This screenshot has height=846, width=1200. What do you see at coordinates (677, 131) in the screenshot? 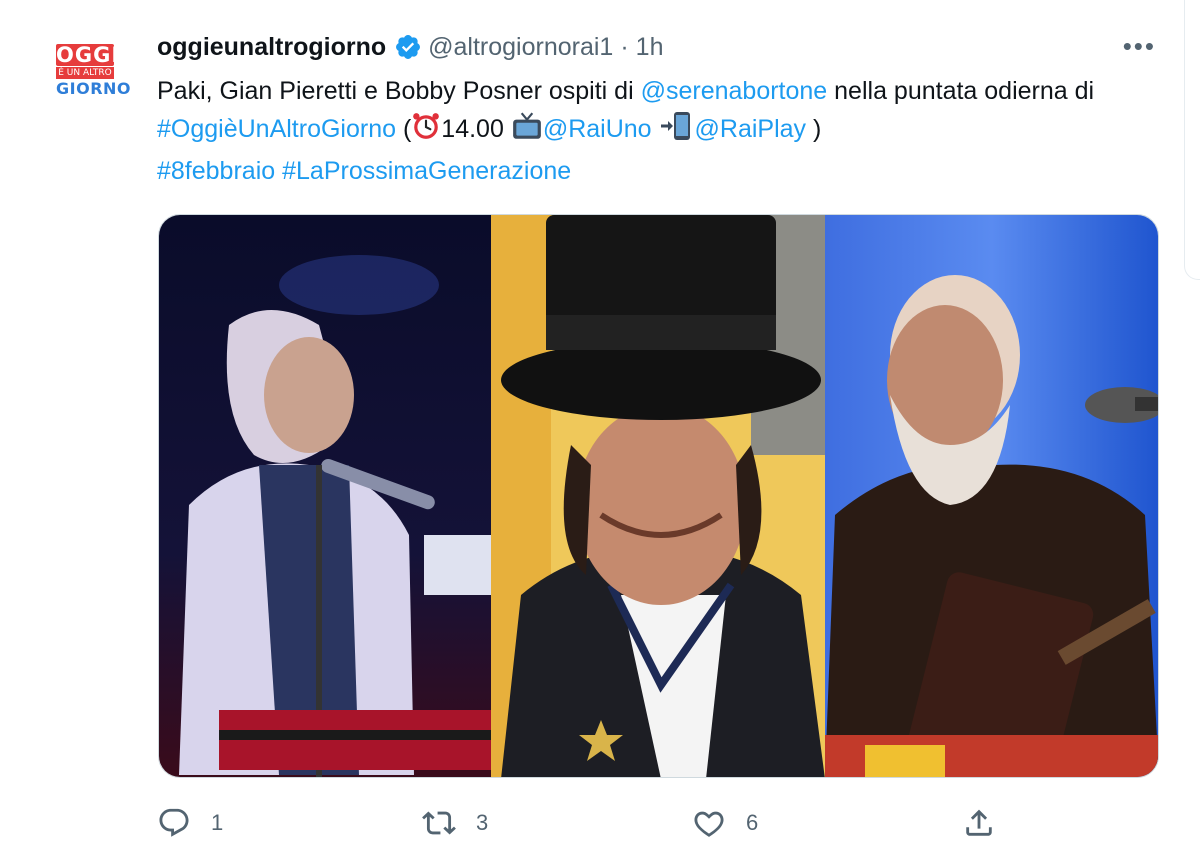
I see `mobile-arrow-icon` at bounding box center [677, 131].